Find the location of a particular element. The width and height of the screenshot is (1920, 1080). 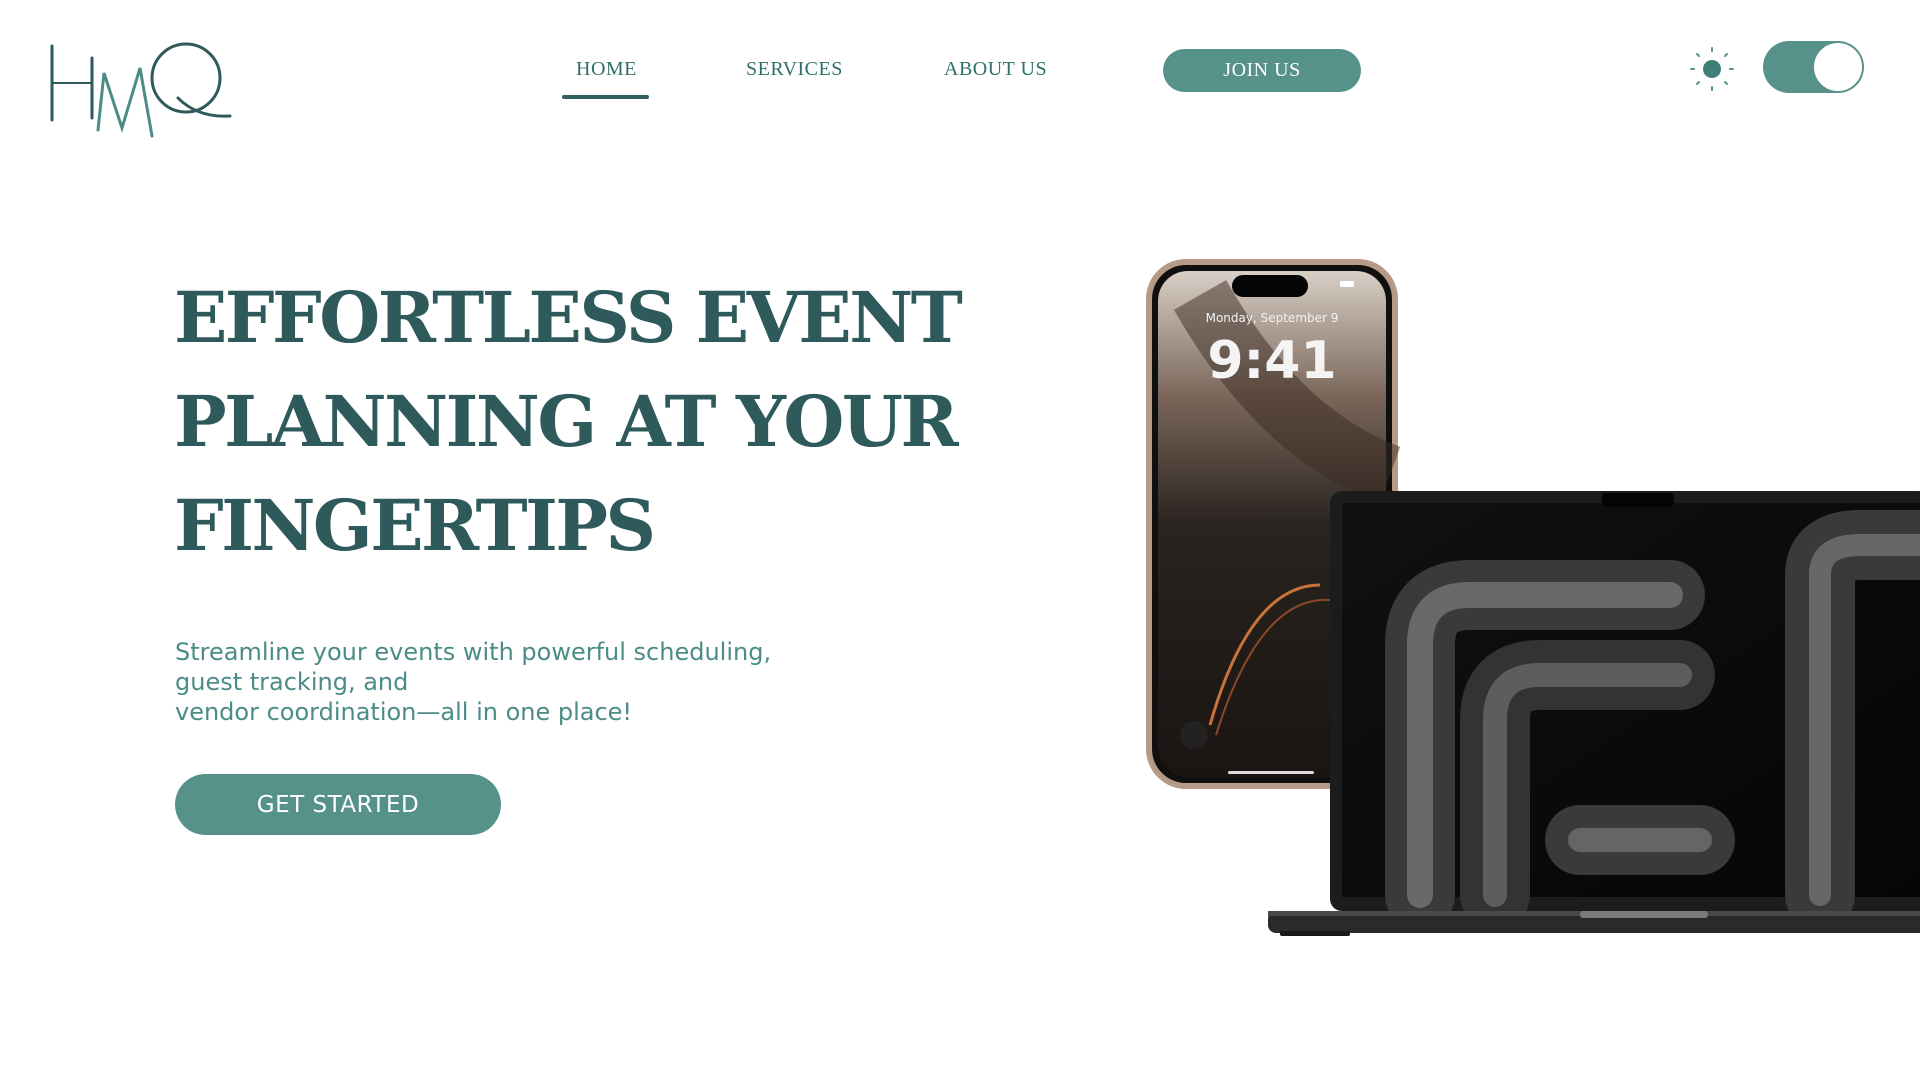

sun-icon is located at coordinates (1712, 69).